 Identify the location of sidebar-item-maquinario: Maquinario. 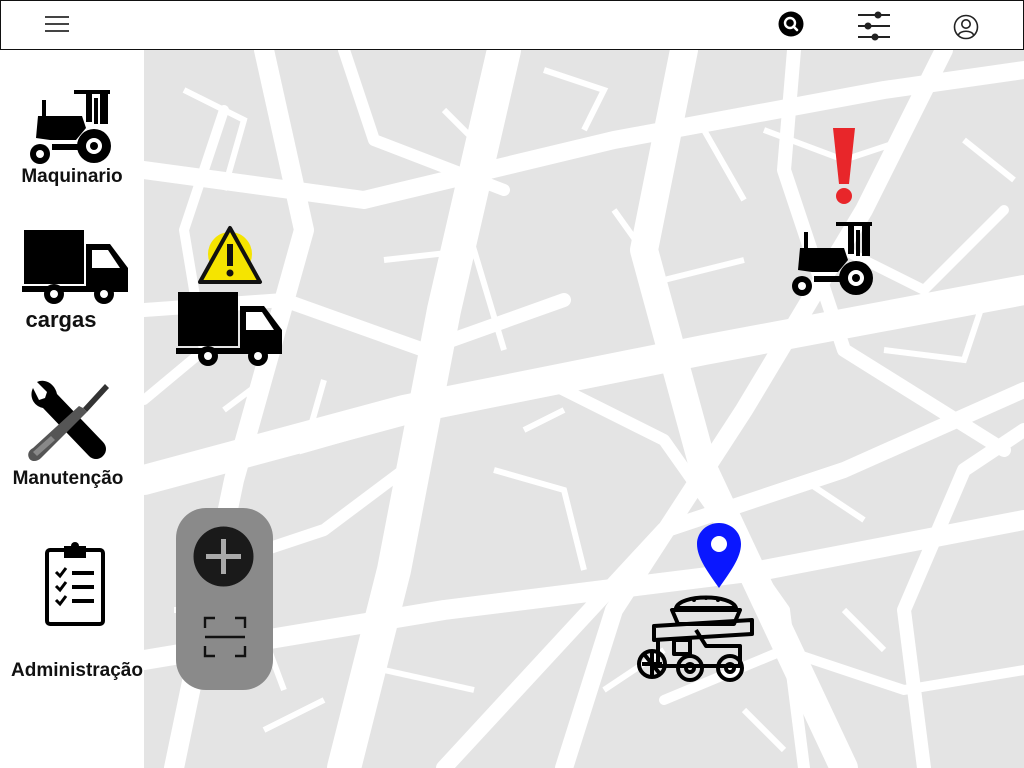
(72, 139).